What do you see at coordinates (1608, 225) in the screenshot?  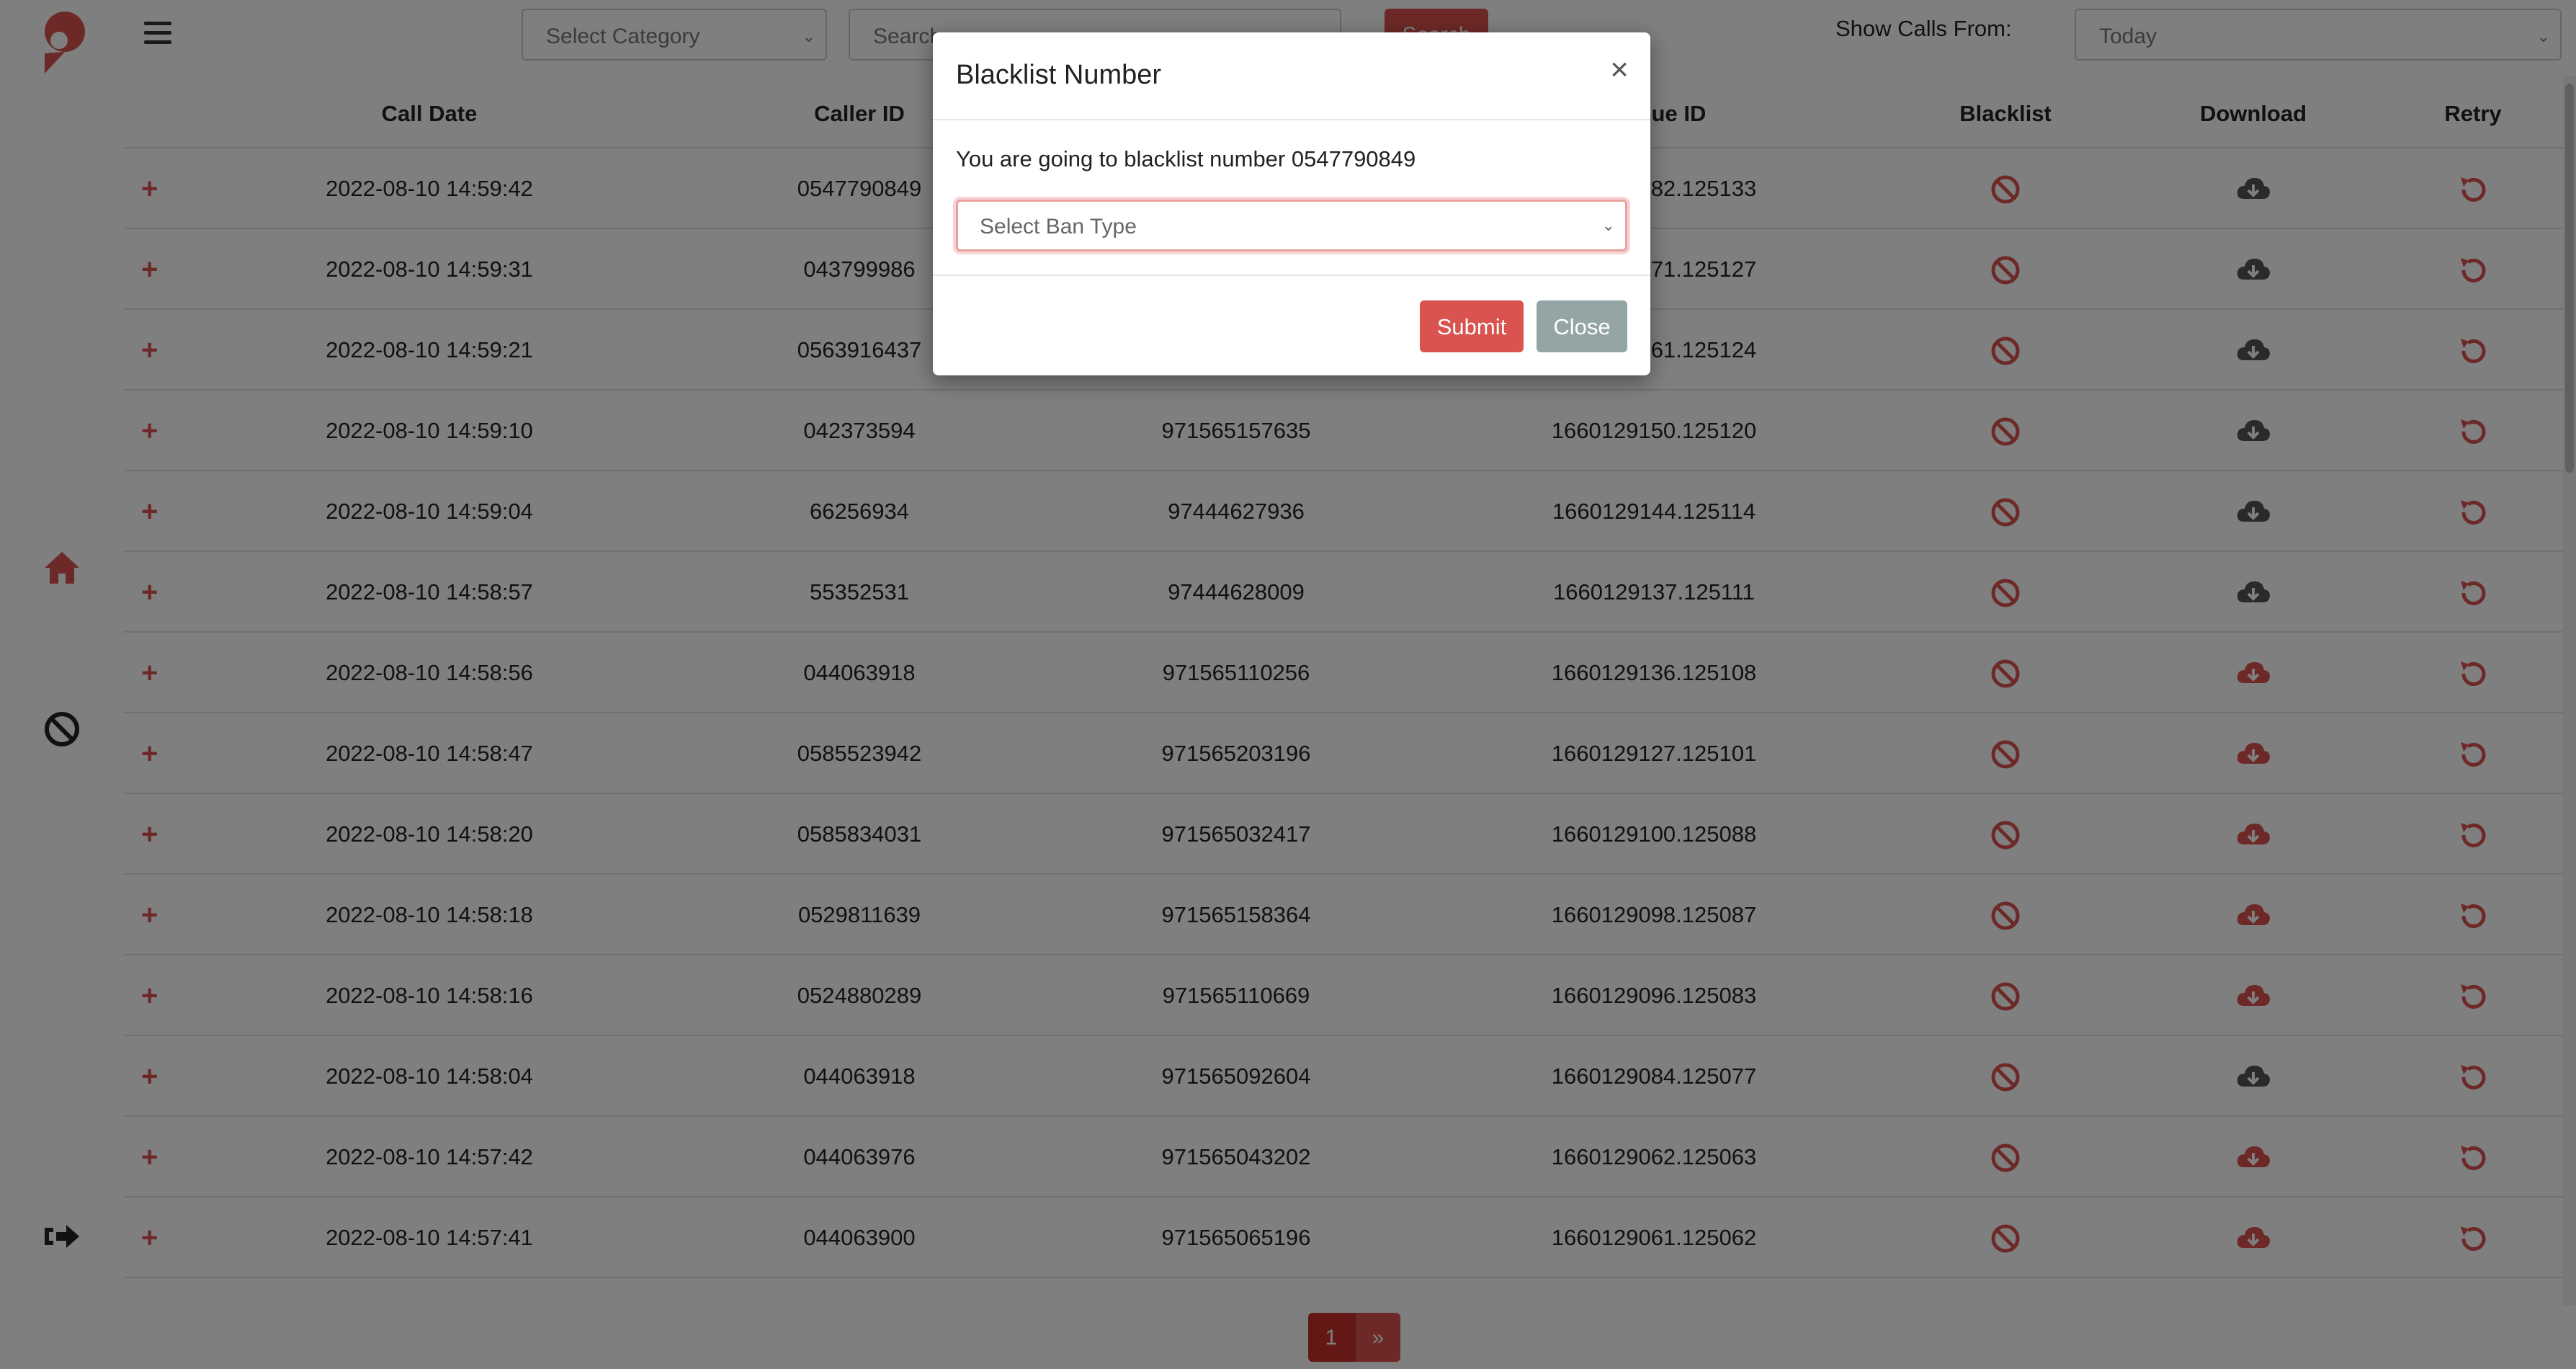 I see `chevron-down-icon: ⌄` at bounding box center [1608, 225].